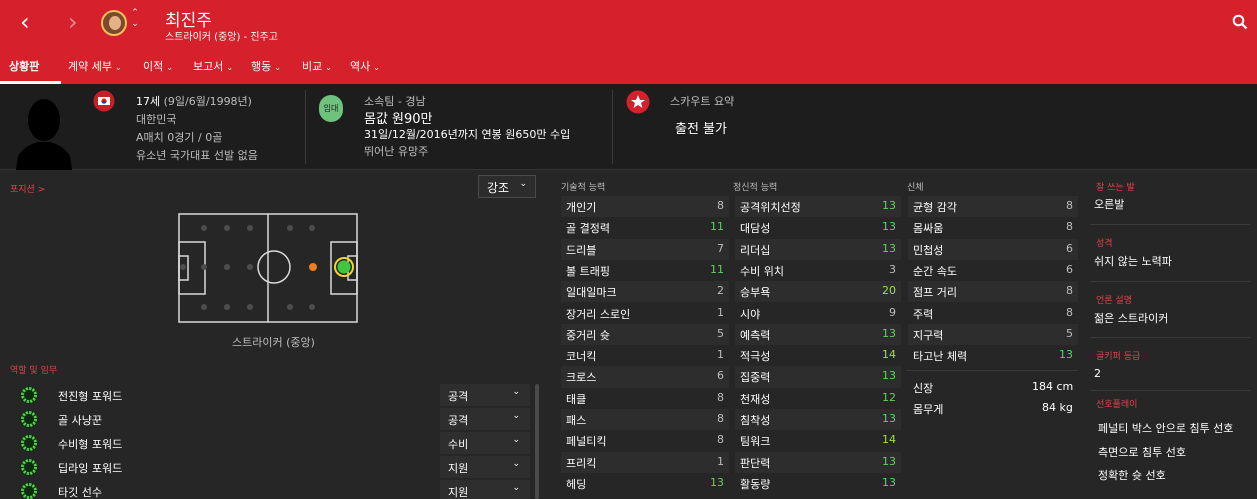  What do you see at coordinates (270, 395) in the screenshot?
I see `role-row: 전진형 포워드 공격 ⌄` at bounding box center [270, 395].